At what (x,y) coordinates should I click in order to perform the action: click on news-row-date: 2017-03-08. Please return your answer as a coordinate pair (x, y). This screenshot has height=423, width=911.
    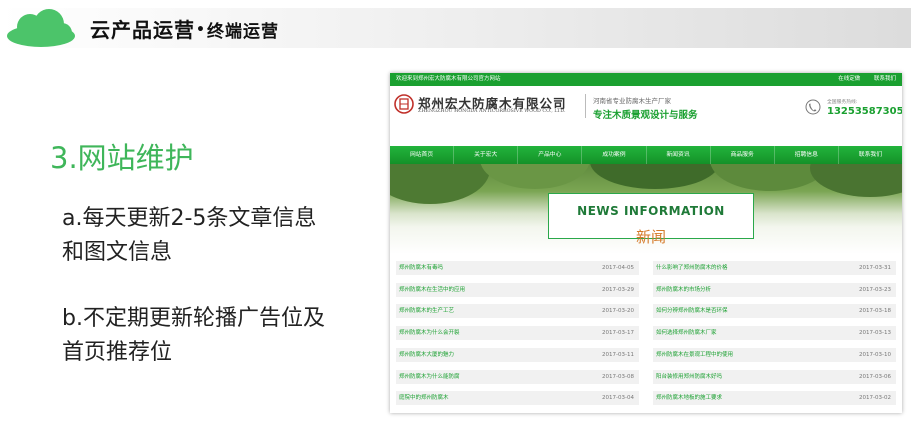
    Looking at the image, I should click on (618, 376).